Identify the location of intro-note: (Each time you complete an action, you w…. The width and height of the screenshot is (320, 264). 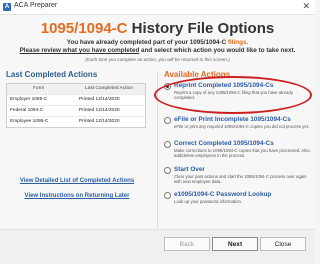
(157, 59).